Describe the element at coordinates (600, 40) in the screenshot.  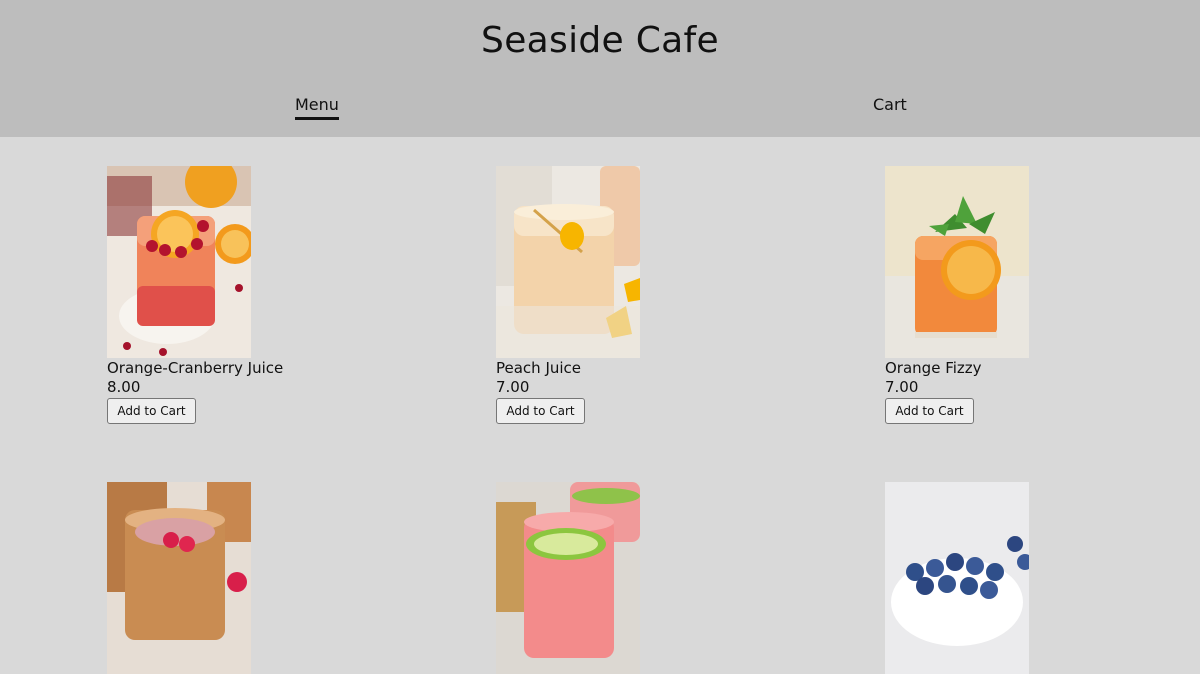
I see `site-title: Seaside Cafe` at that location.